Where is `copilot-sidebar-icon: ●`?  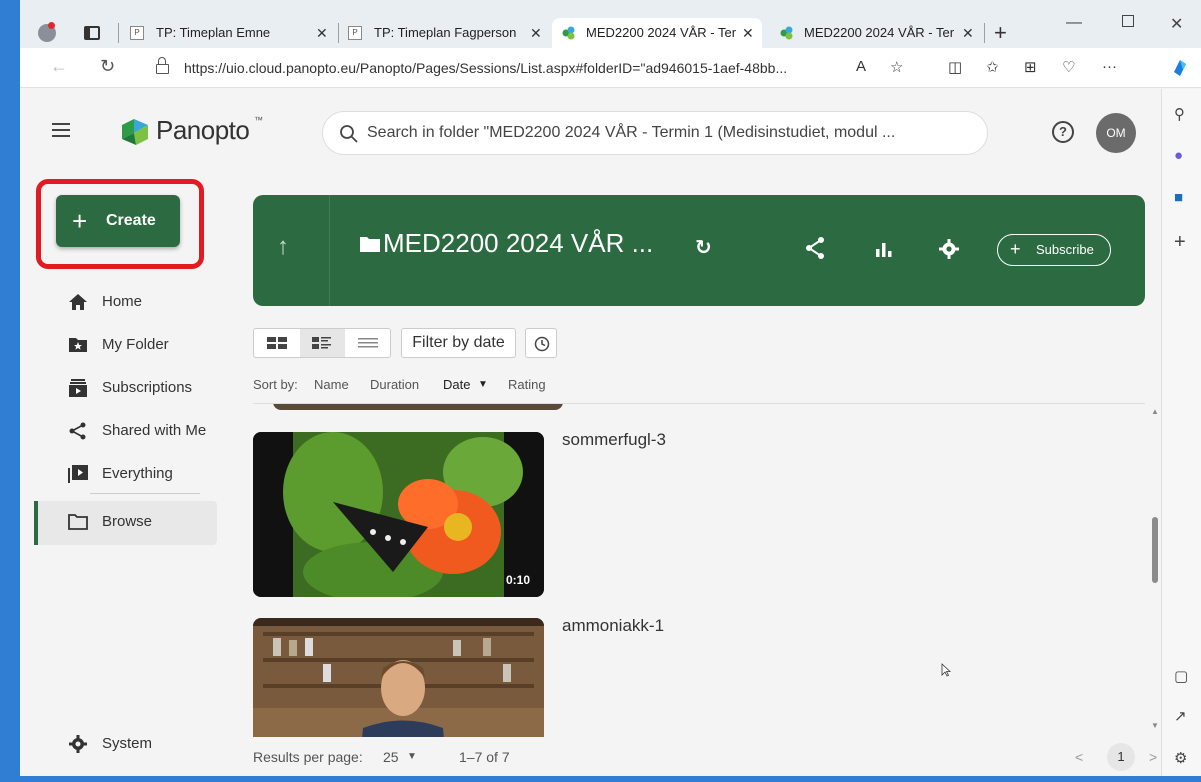 copilot-sidebar-icon: ● is located at coordinates (1178, 155).